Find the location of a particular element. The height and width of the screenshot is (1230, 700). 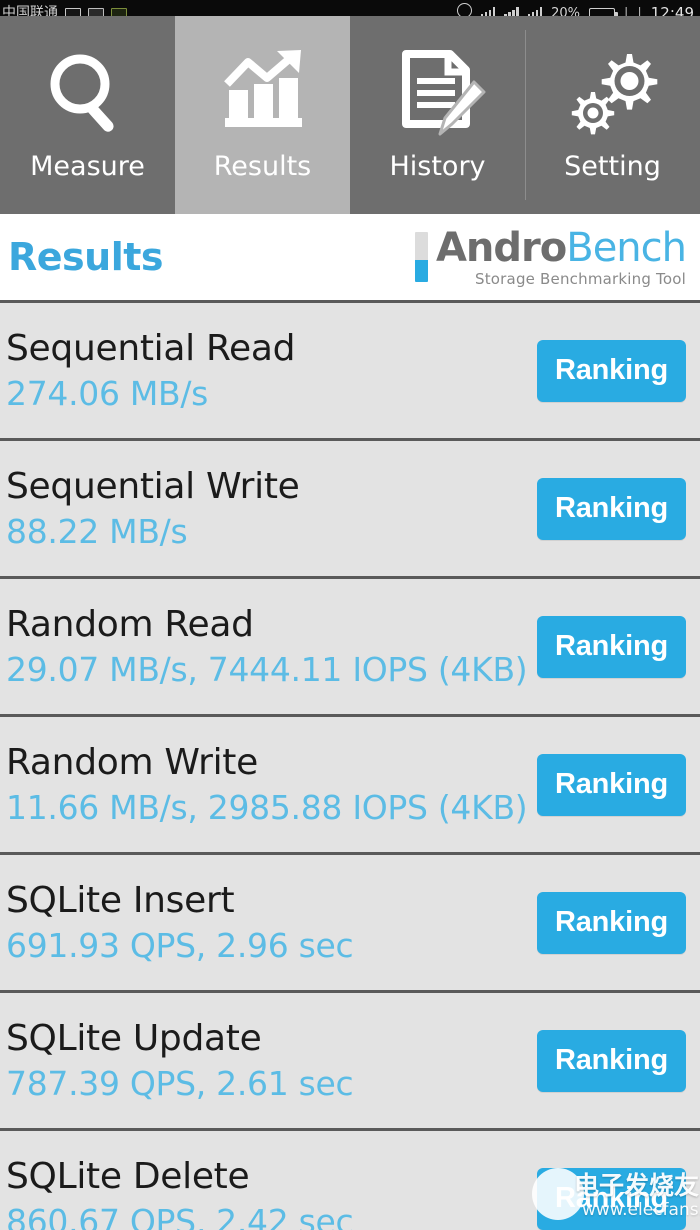

tab-results: Results is located at coordinates (262, 115).